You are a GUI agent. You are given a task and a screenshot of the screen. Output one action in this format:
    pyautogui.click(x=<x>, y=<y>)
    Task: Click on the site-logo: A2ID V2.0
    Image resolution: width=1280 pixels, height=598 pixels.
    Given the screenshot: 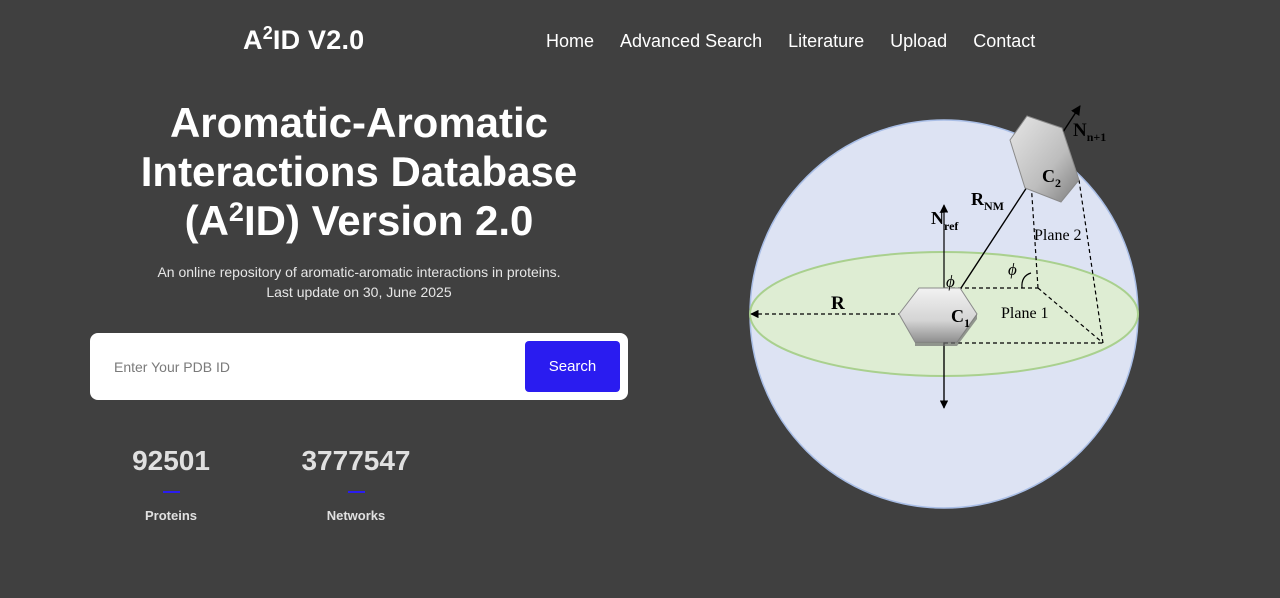 What is the action you would take?
    pyautogui.click(x=304, y=39)
    